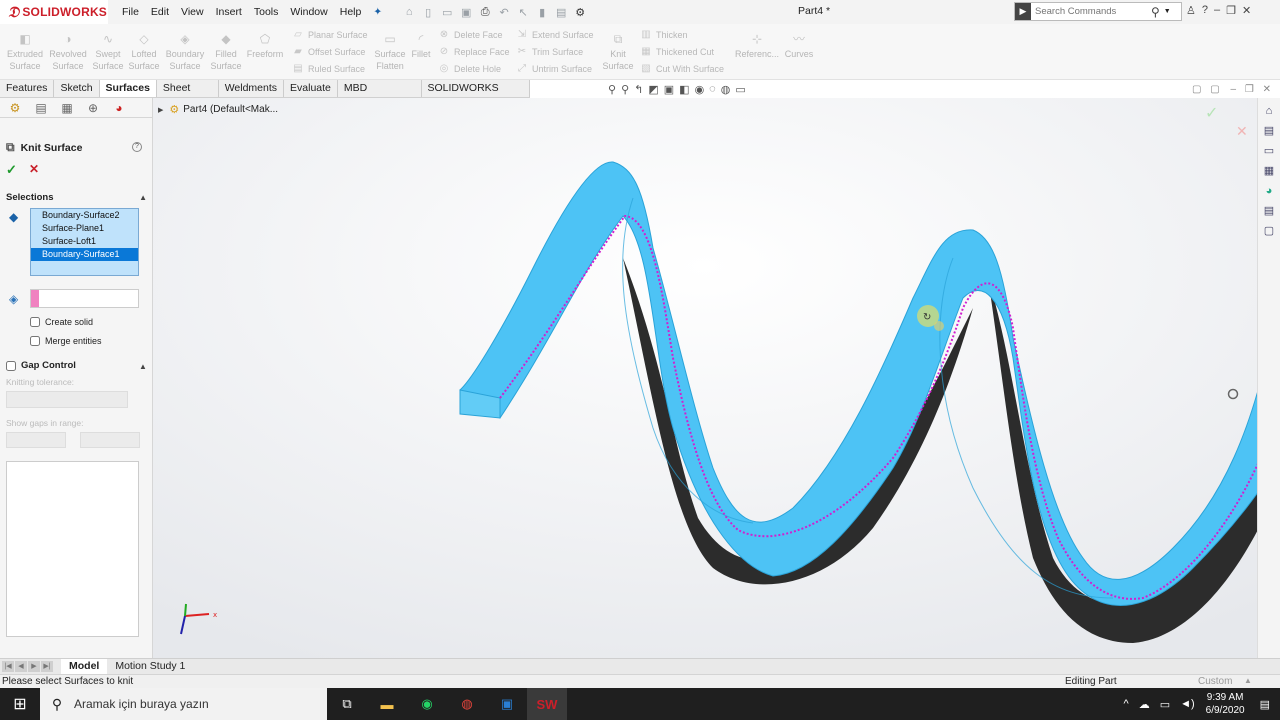  What do you see at coordinates (1144, 704) in the screenshot?
I see `network-icon: ☁` at bounding box center [1144, 704].